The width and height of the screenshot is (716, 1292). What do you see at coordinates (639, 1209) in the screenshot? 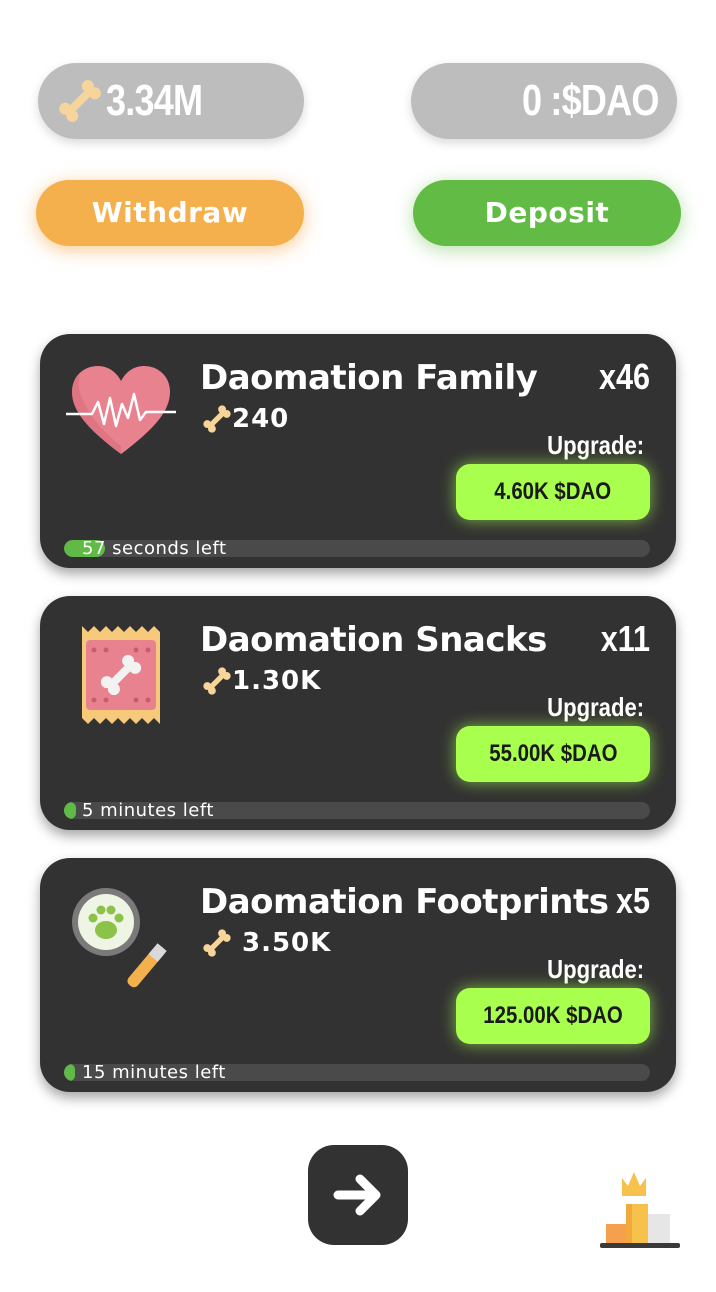
I see `leaderboard-podium-icon` at bounding box center [639, 1209].